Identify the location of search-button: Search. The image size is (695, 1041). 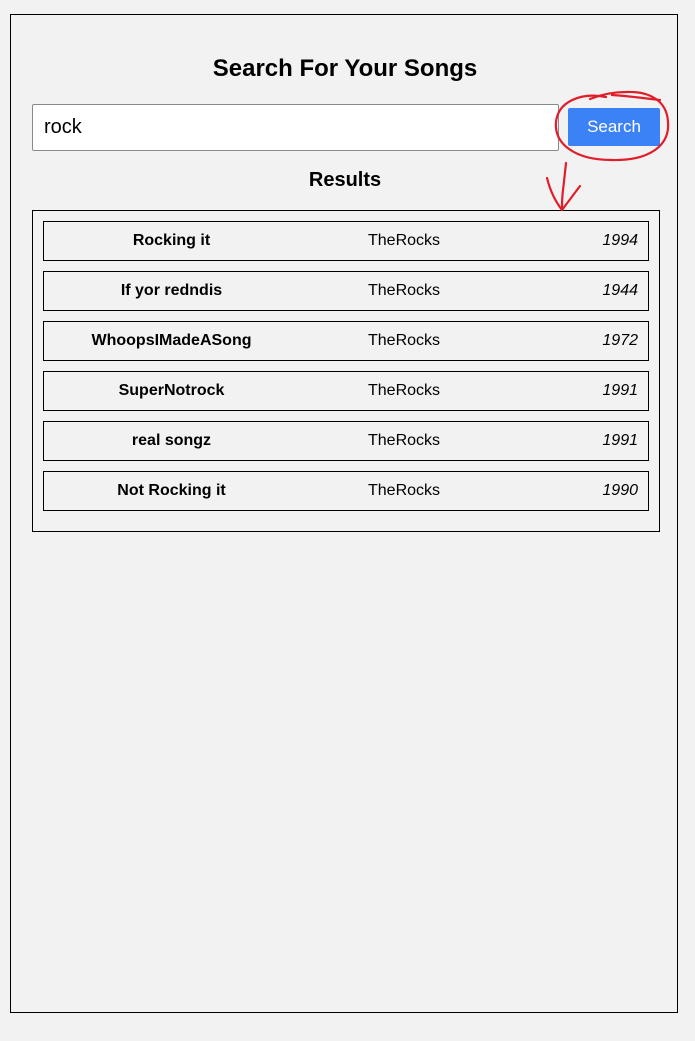
(614, 127).